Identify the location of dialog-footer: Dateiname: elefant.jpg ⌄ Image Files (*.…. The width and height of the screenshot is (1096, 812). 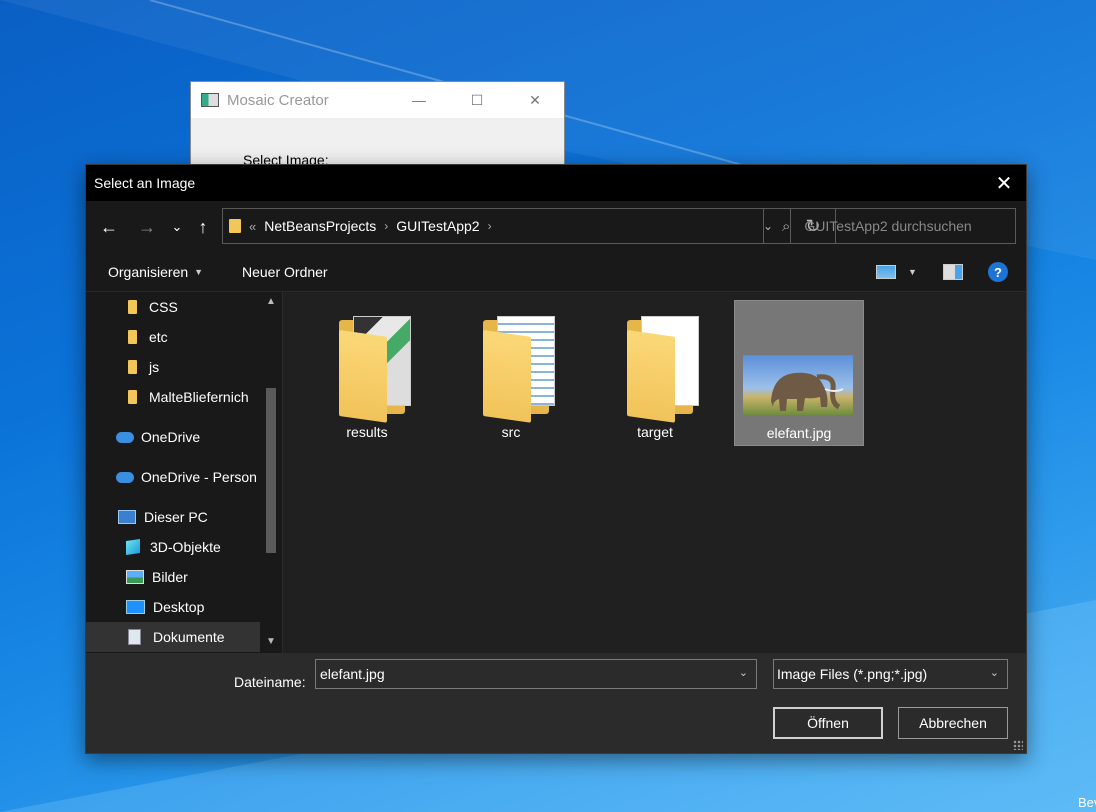
(556, 703).